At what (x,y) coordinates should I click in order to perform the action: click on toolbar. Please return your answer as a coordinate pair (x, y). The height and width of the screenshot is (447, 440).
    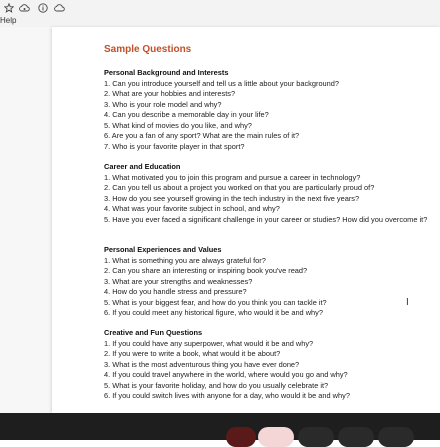
    Looking at the image, I should click on (220, 7).